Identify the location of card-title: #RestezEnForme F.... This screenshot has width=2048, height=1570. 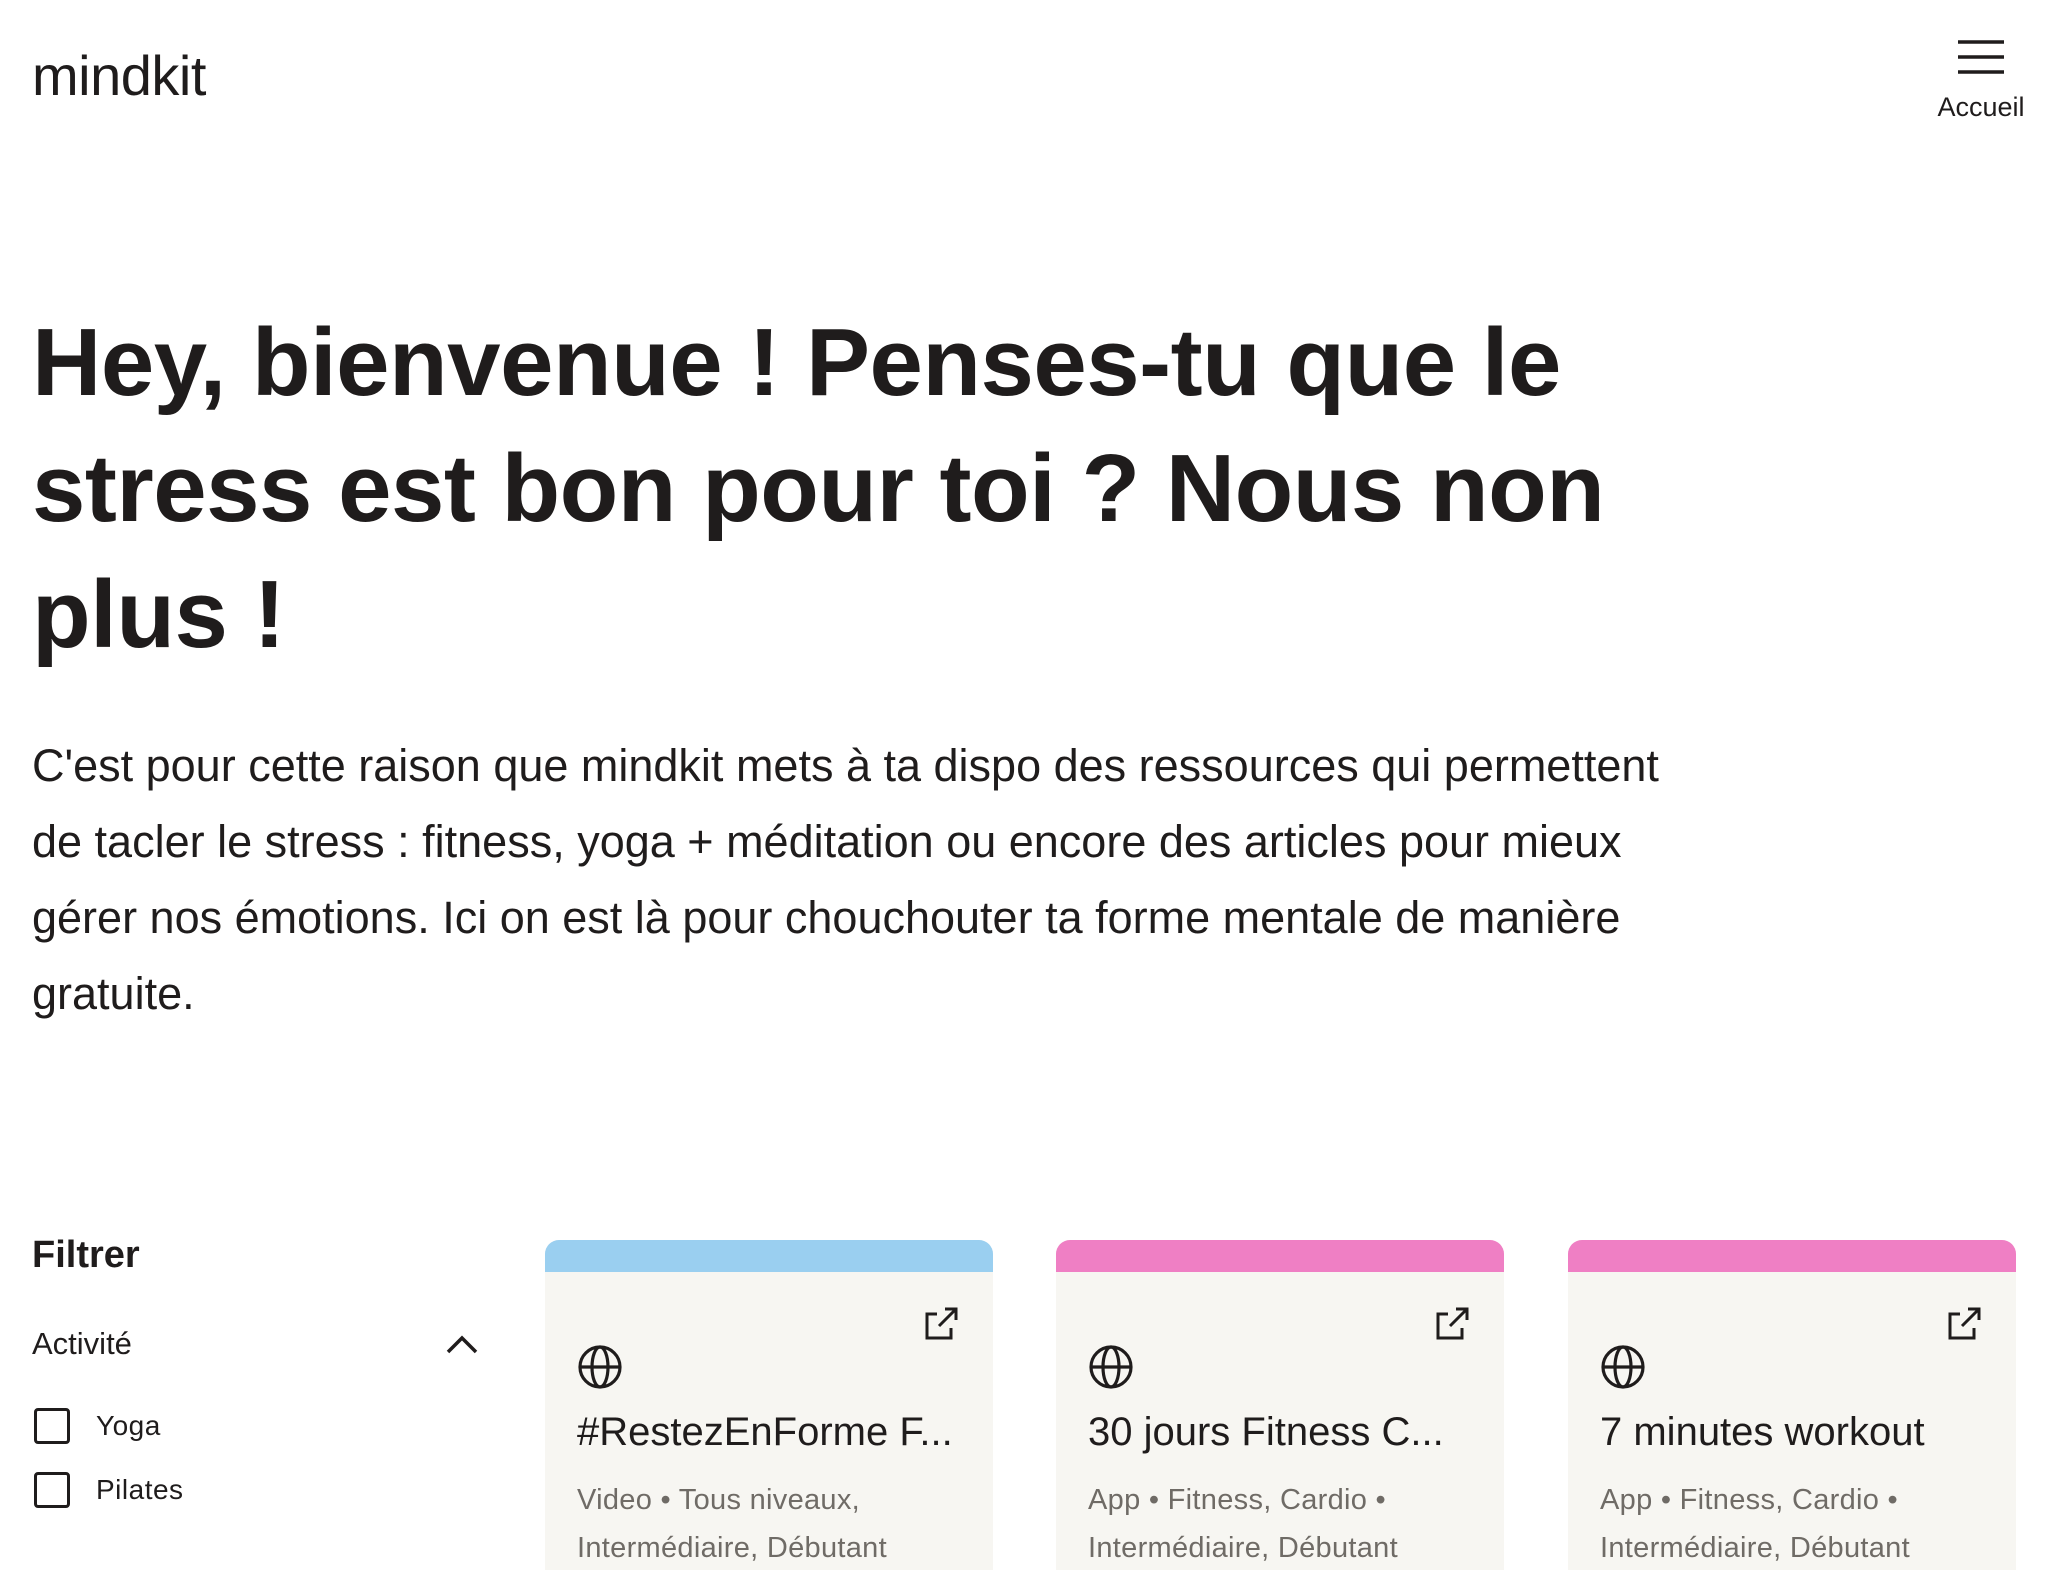
(765, 1432).